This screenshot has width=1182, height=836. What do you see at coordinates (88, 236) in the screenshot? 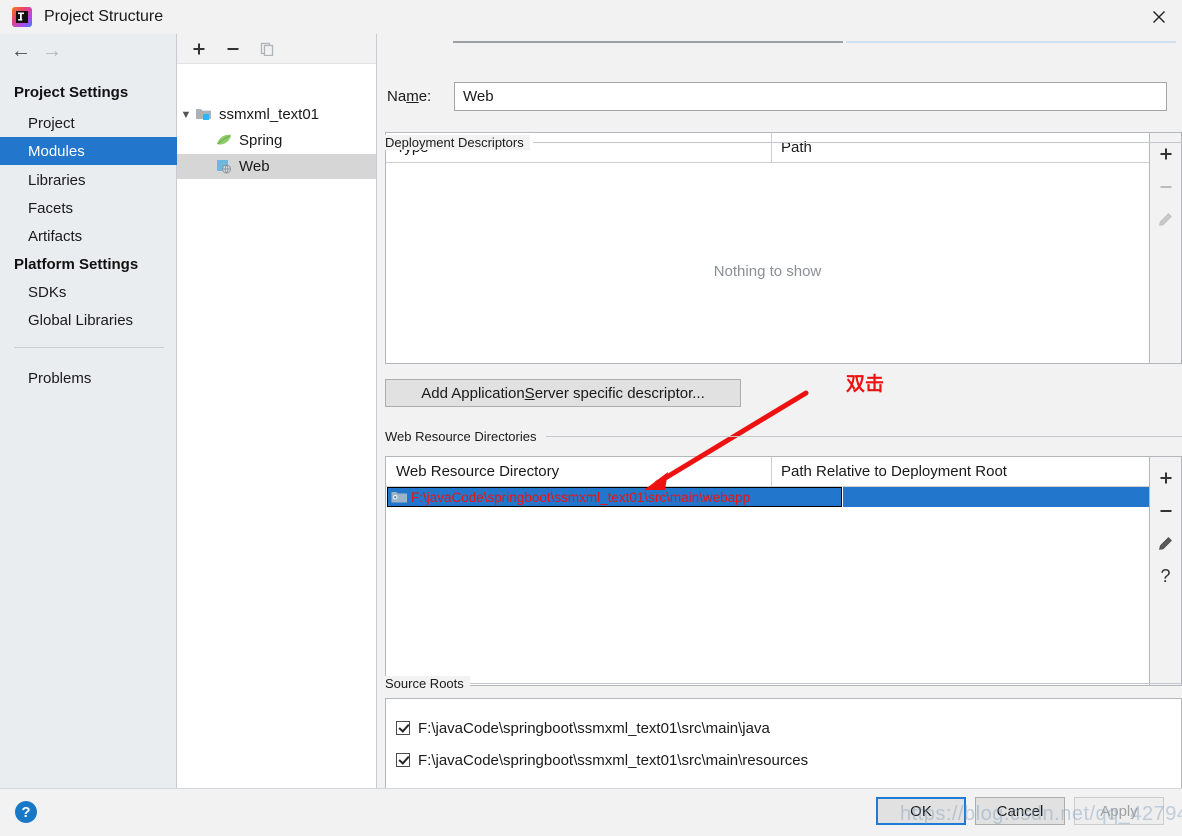
I see `sidebar-item-artifacts: Artifacts` at bounding box center [88, 236].